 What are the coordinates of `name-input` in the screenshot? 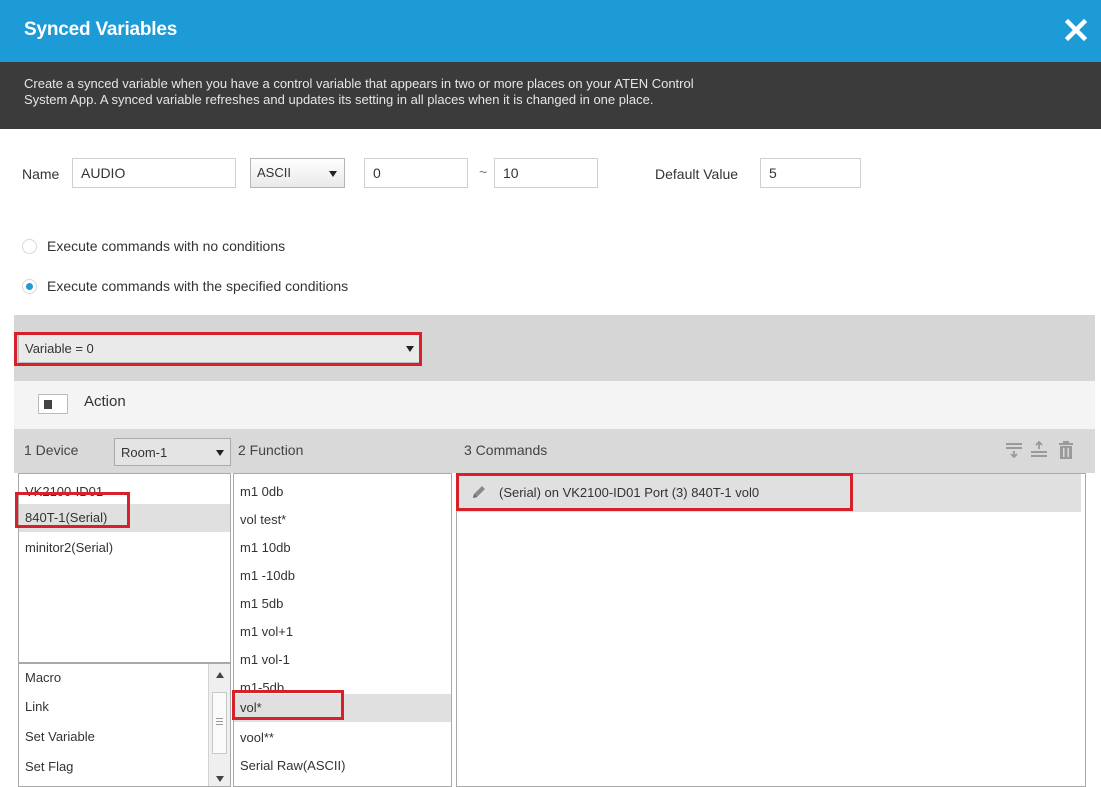 It's located at (154, 173).